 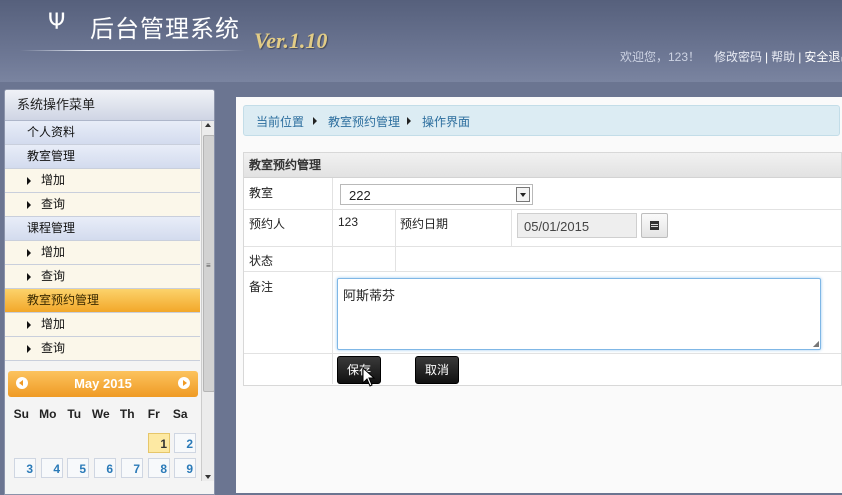 What do you see at coordinates (132, 468) in the screenshot?
I see `calendar-day: 7` at bounding box center [132, 468].